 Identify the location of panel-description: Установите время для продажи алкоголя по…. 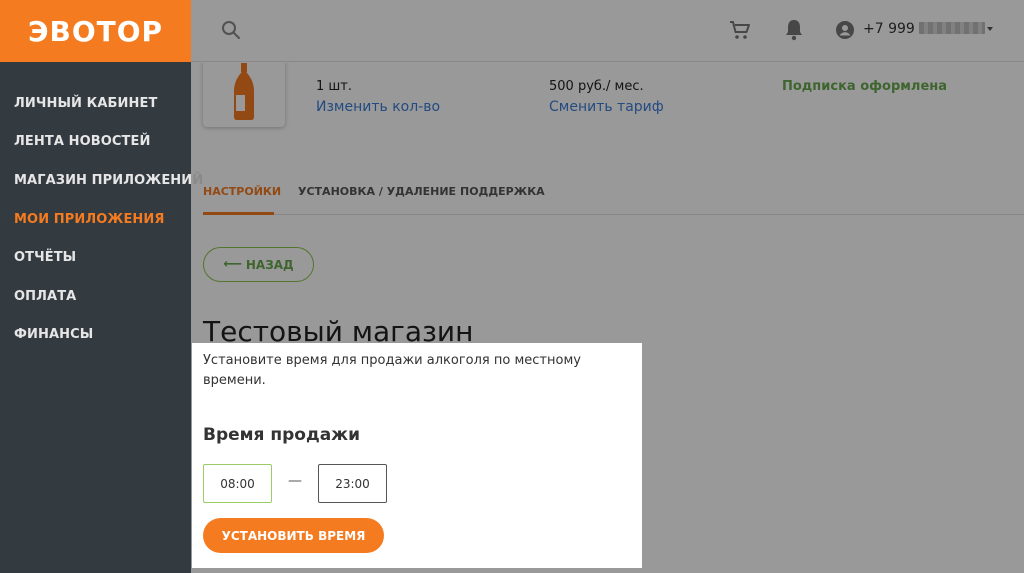
(392, 370).